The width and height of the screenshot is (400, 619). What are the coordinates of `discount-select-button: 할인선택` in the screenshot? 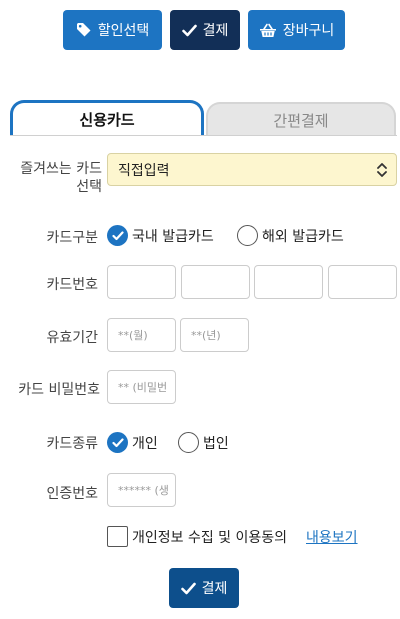 It's located at (112, 30).